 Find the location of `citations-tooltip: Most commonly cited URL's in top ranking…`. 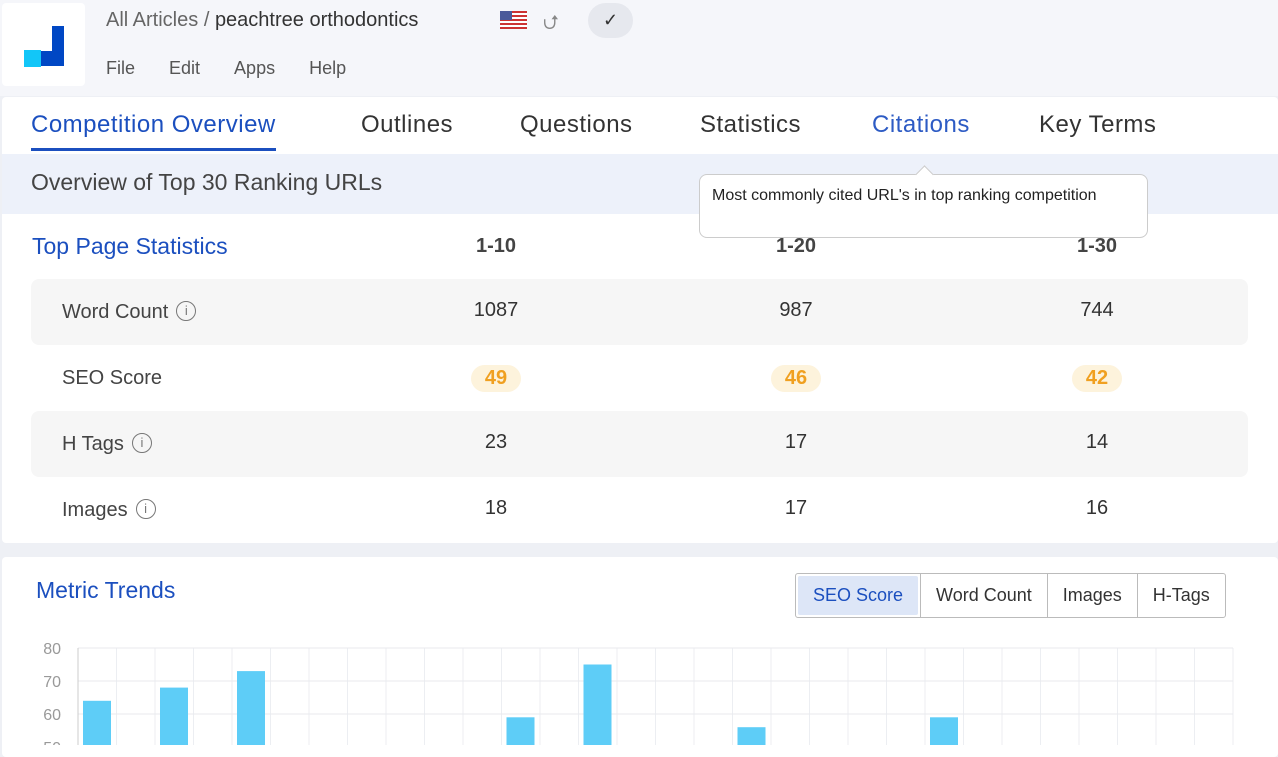

citations-tooltip: Most commonly cited URL's in top ranking… is located at coordinates (923, 206).